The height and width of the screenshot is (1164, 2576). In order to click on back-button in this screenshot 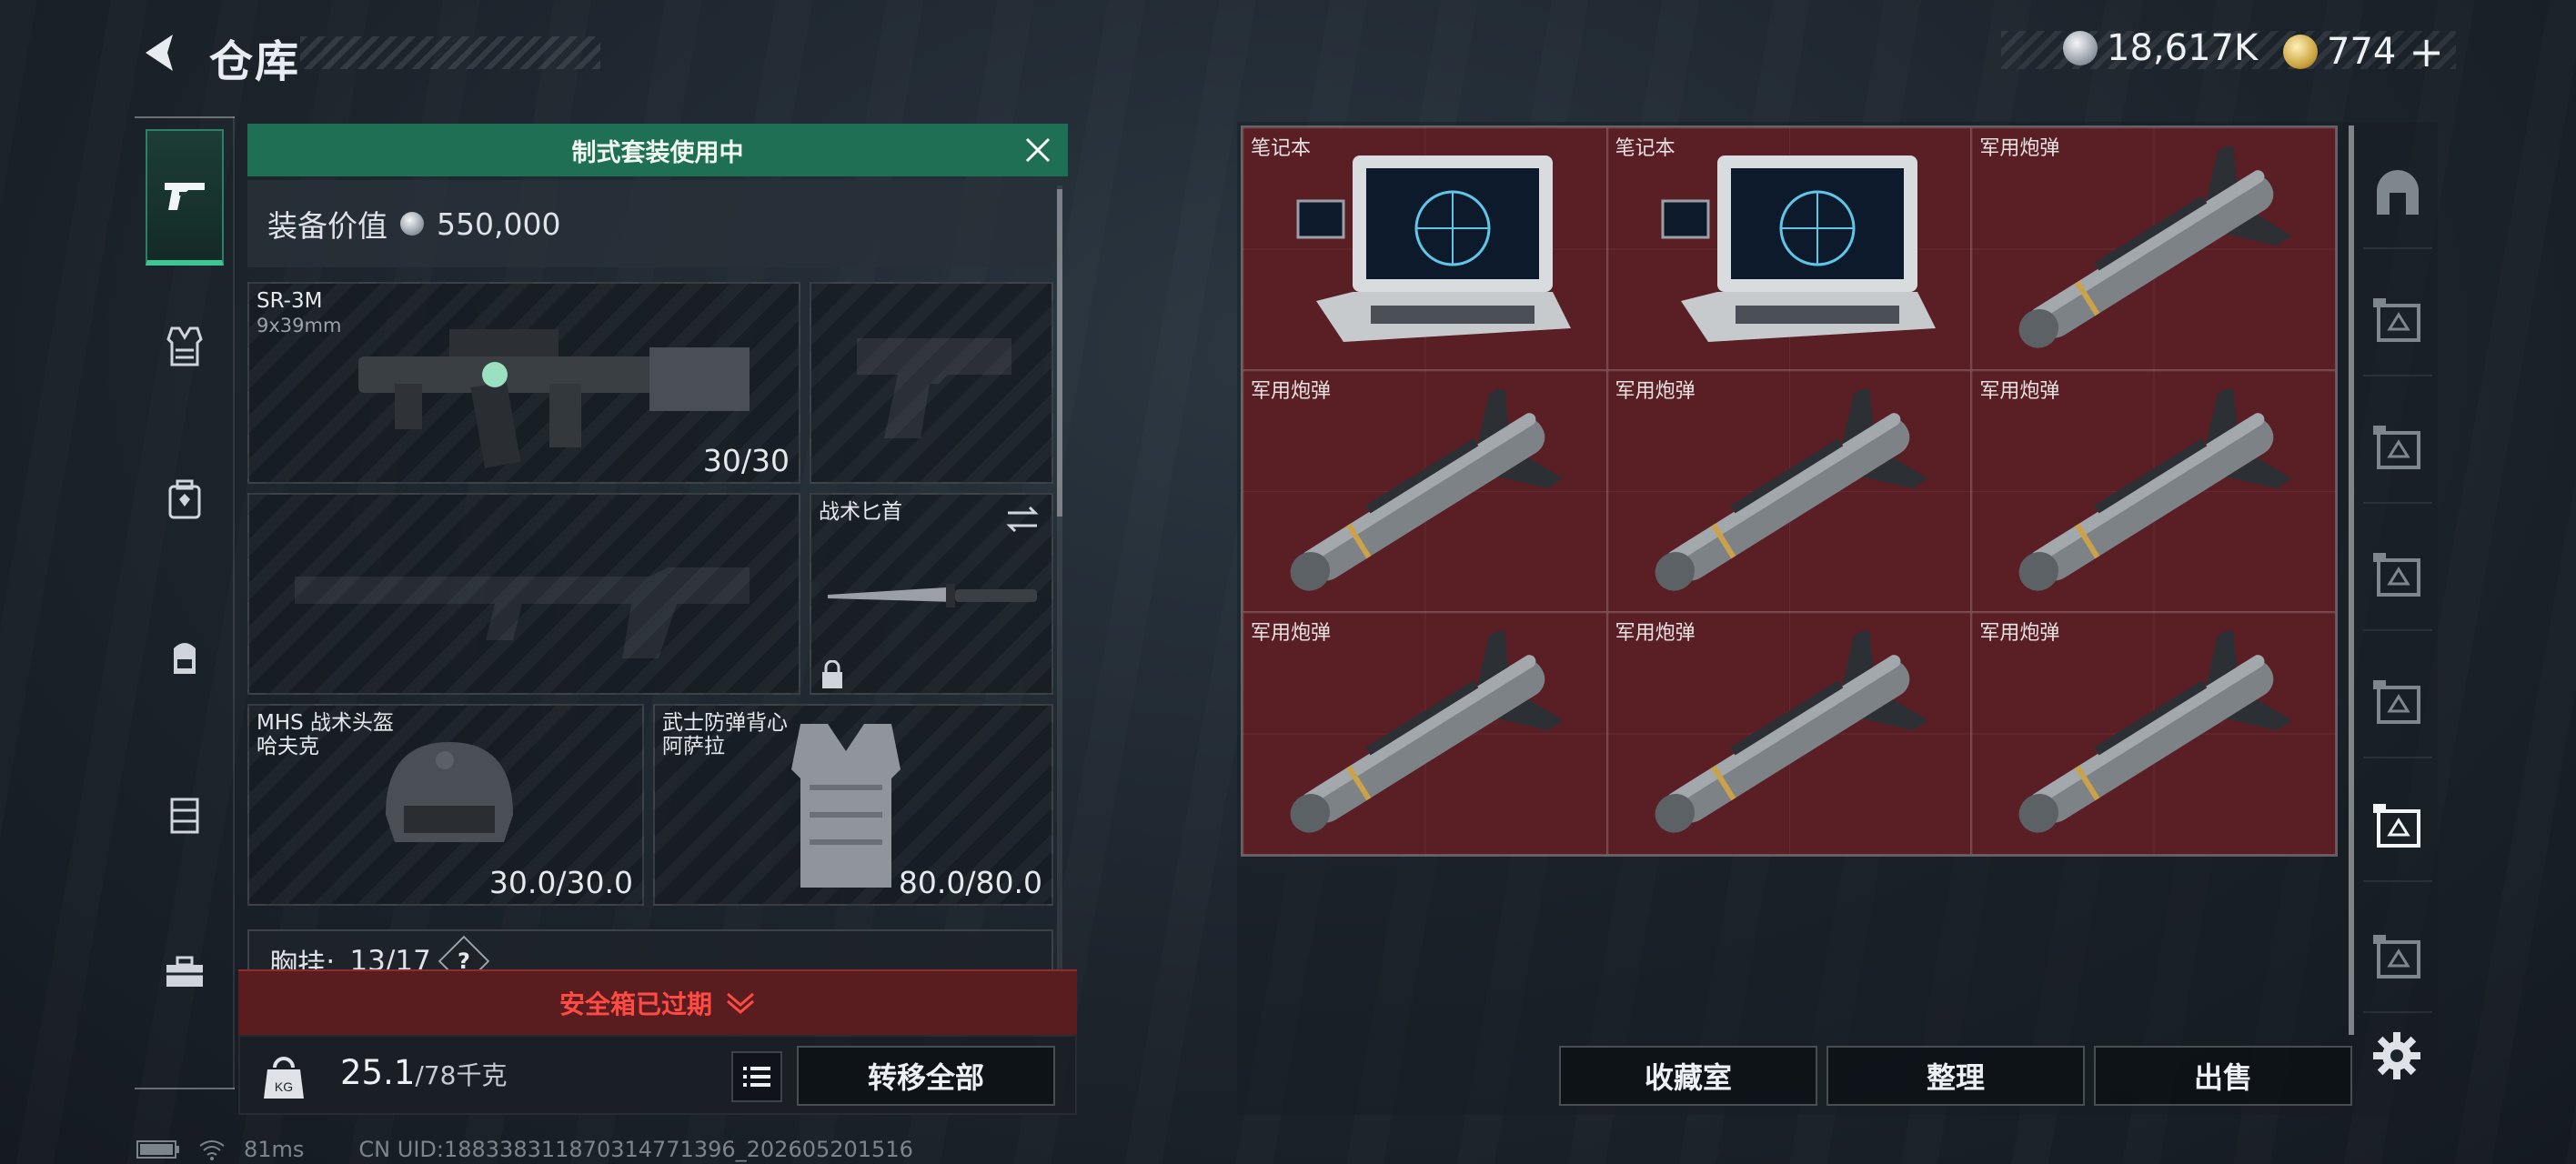, I will do `click(160, 53)`.